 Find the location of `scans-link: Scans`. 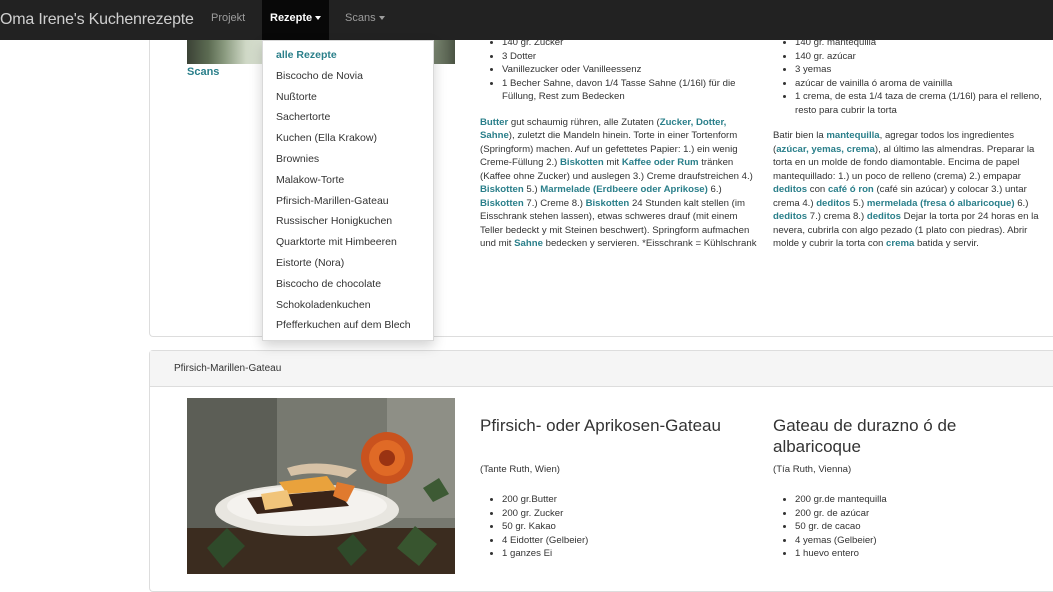

scans-link: Scans is located at coordinates (203, 72).